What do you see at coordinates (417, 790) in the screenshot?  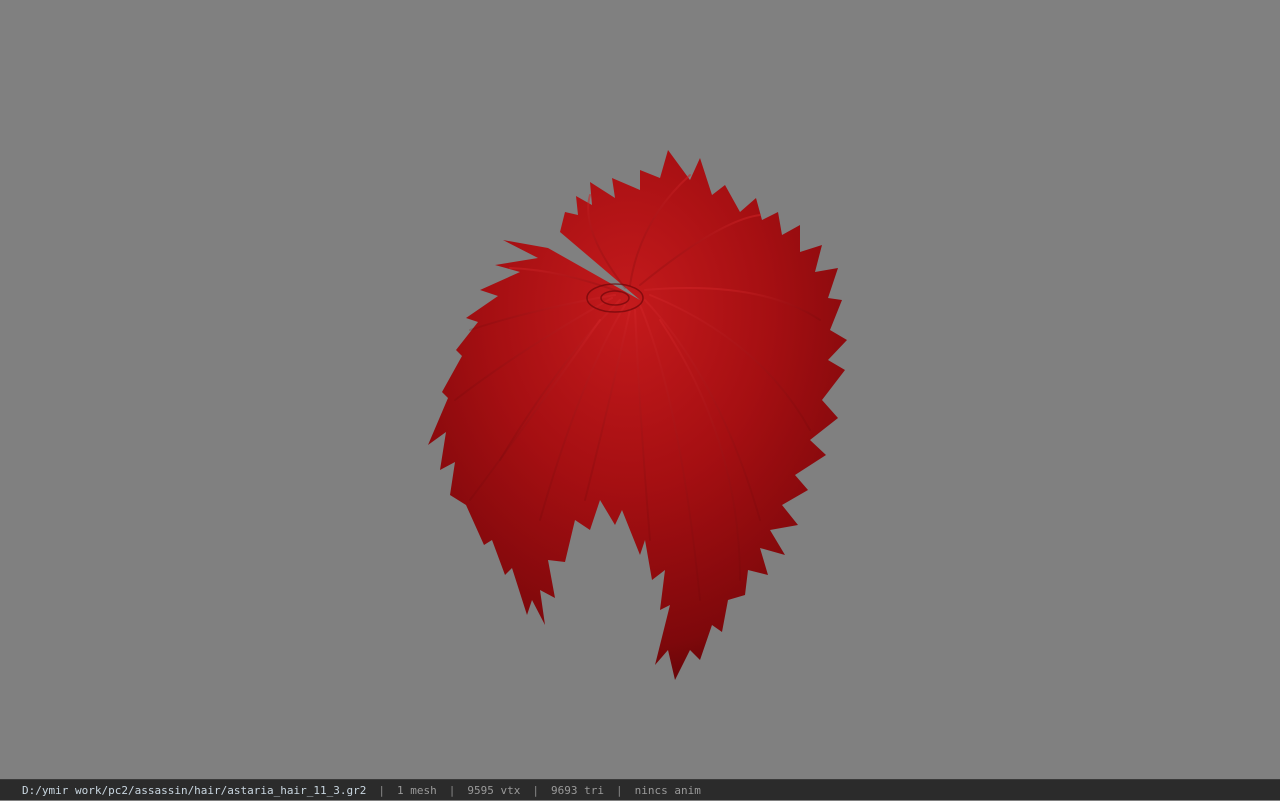 I see `mesh-count: 1 mesh` at bounding box center [417, 790].